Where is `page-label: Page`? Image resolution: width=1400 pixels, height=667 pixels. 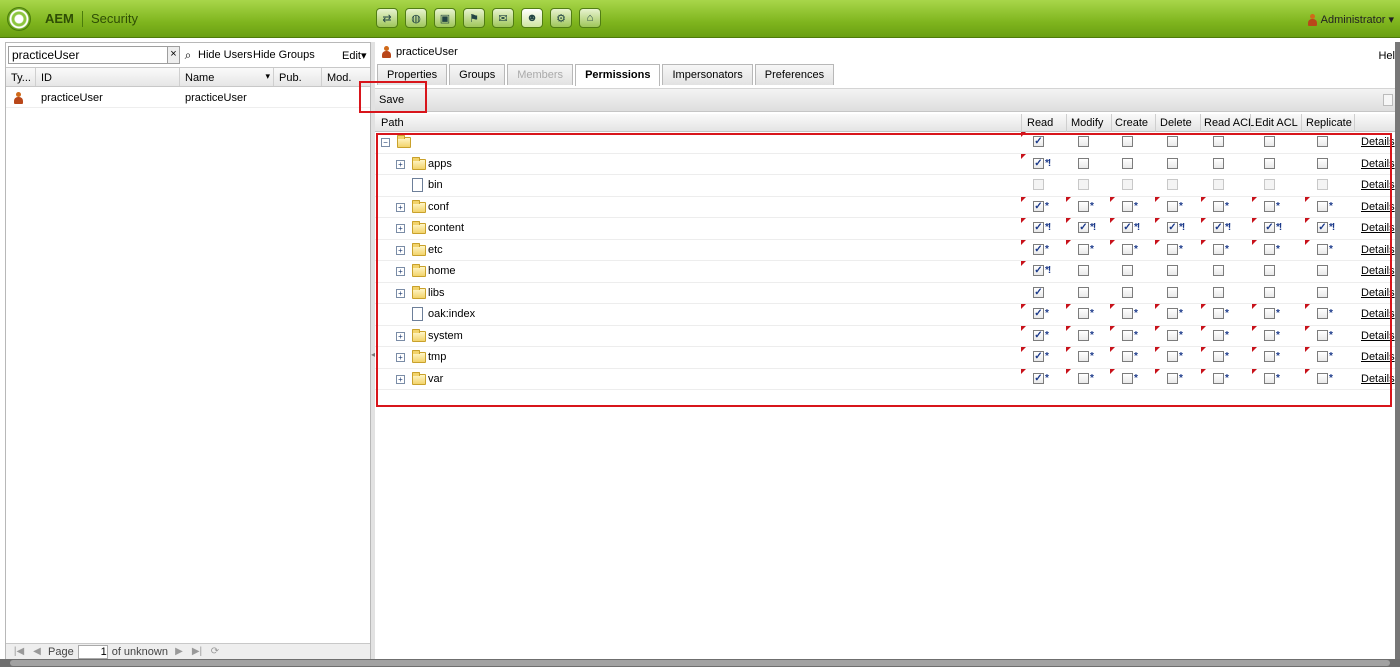 page-label: Page is located at coordinates (61, 651).